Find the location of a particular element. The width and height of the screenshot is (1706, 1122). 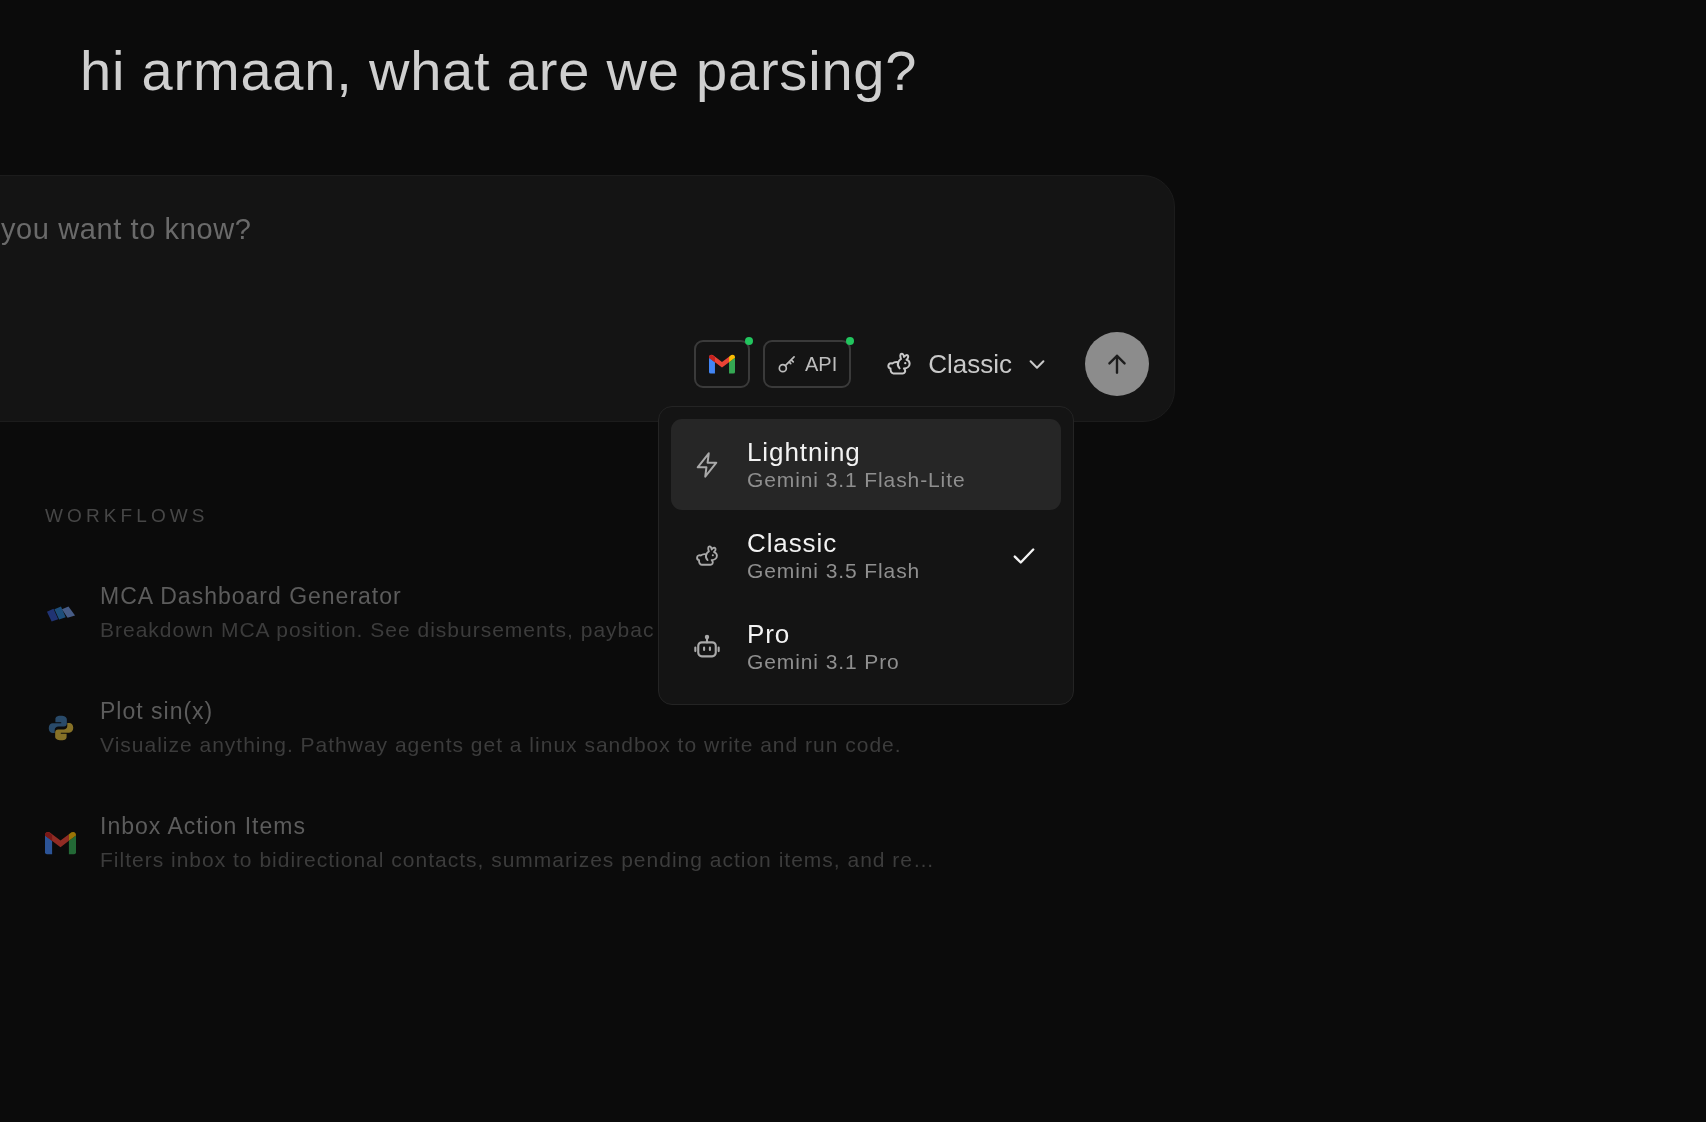

key-icon is located at coordinates (786, 364).